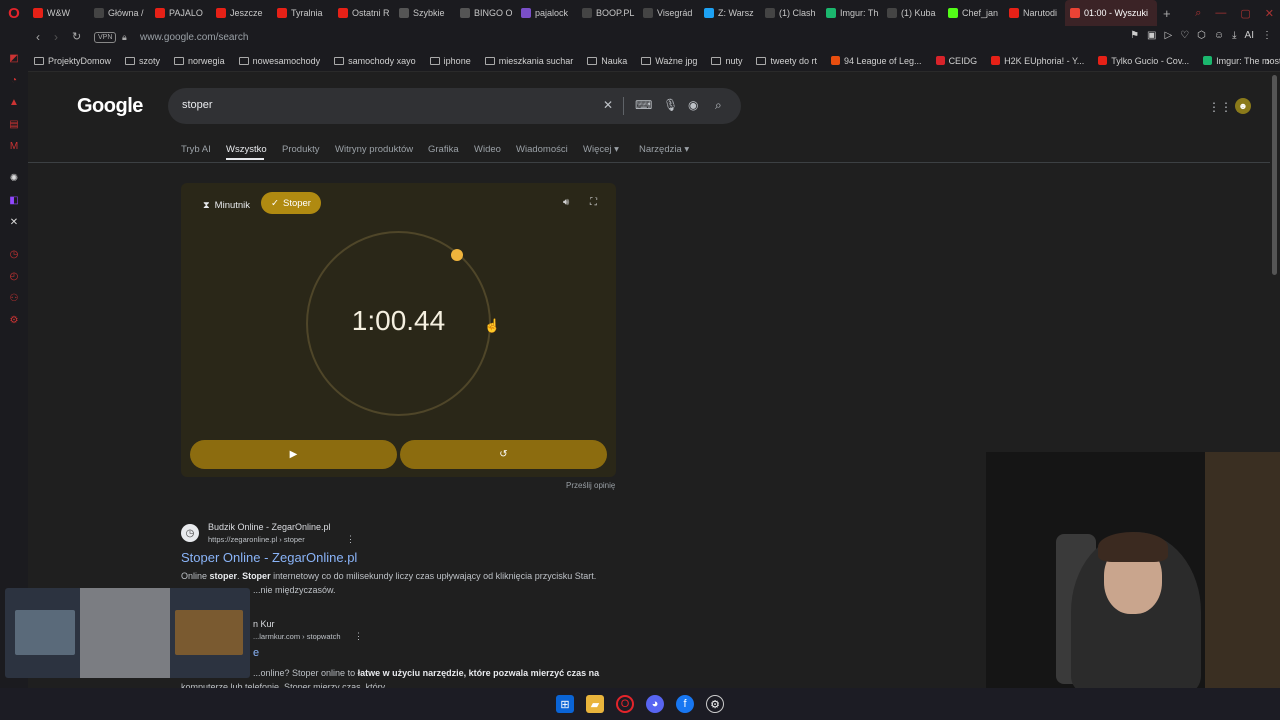  Describe the element at coordinates (142, 61) in the screenshot. I see `bookmark-item: szoty` at that location.